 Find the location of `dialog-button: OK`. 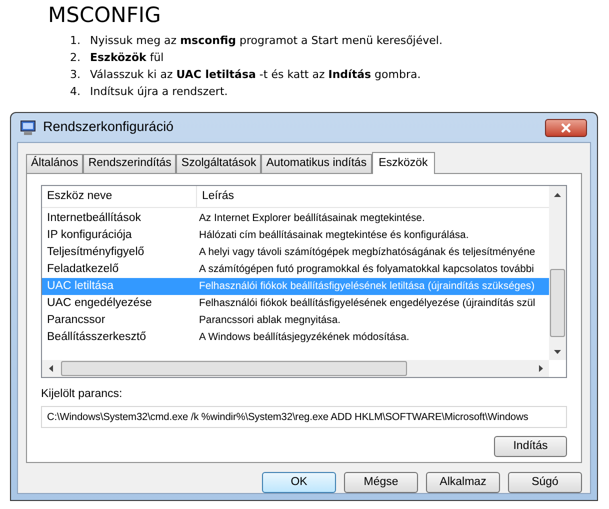

dialog-button: OK is located at coordinates (299, 482).